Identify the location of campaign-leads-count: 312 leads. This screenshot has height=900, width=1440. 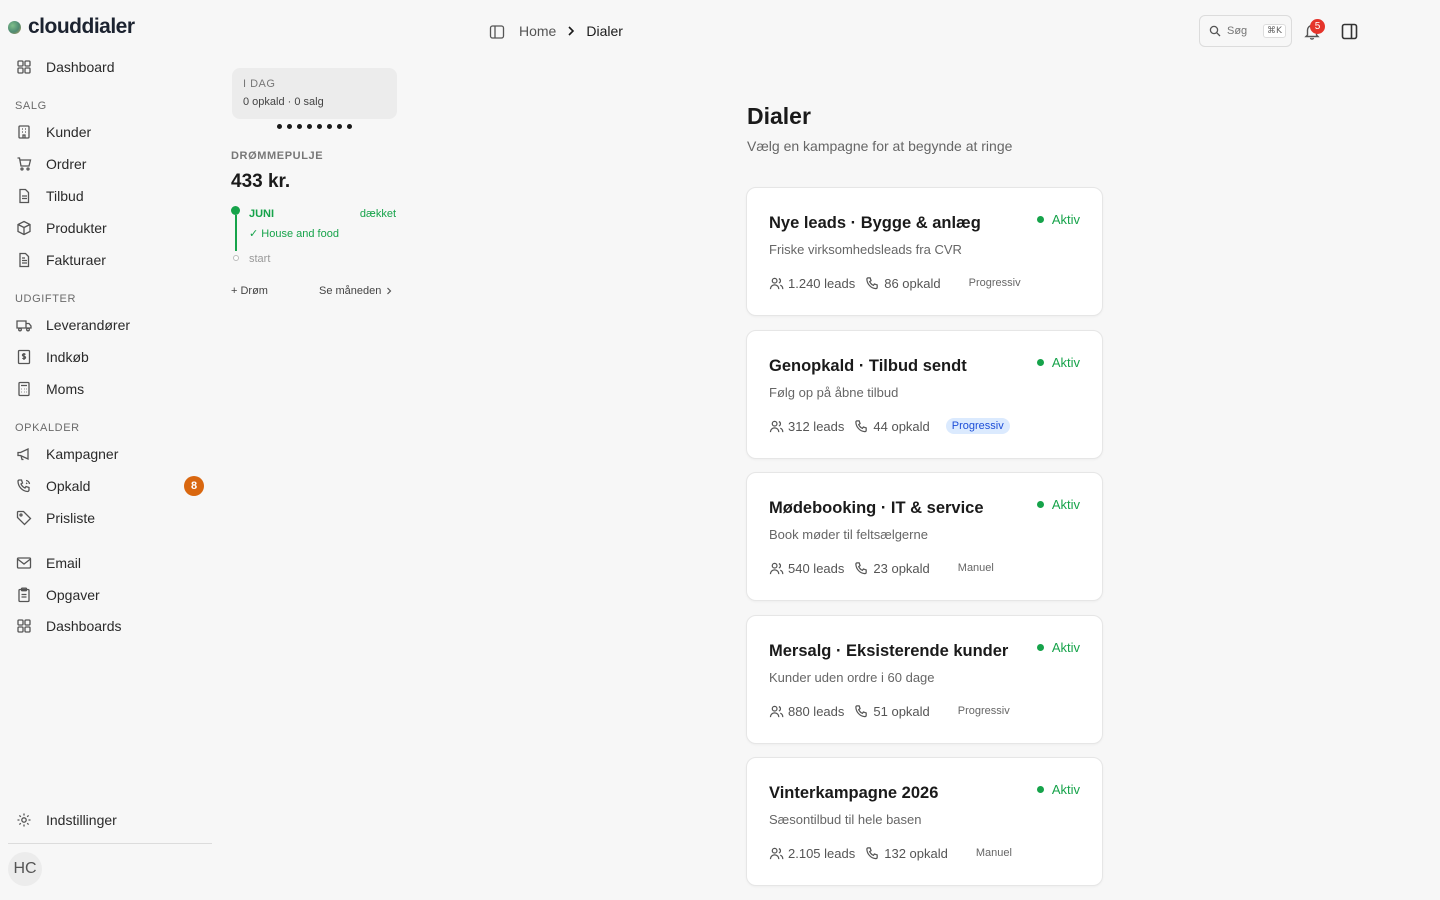
(816, 426).